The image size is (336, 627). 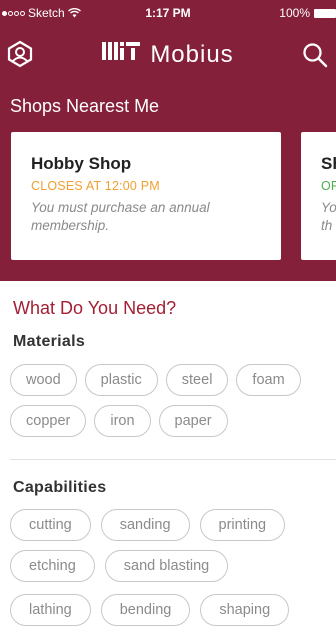 What do you see at coordinates (49, 341) in the screenshot?
I see `materials-title: Materials` at bounding box center [49, 341].